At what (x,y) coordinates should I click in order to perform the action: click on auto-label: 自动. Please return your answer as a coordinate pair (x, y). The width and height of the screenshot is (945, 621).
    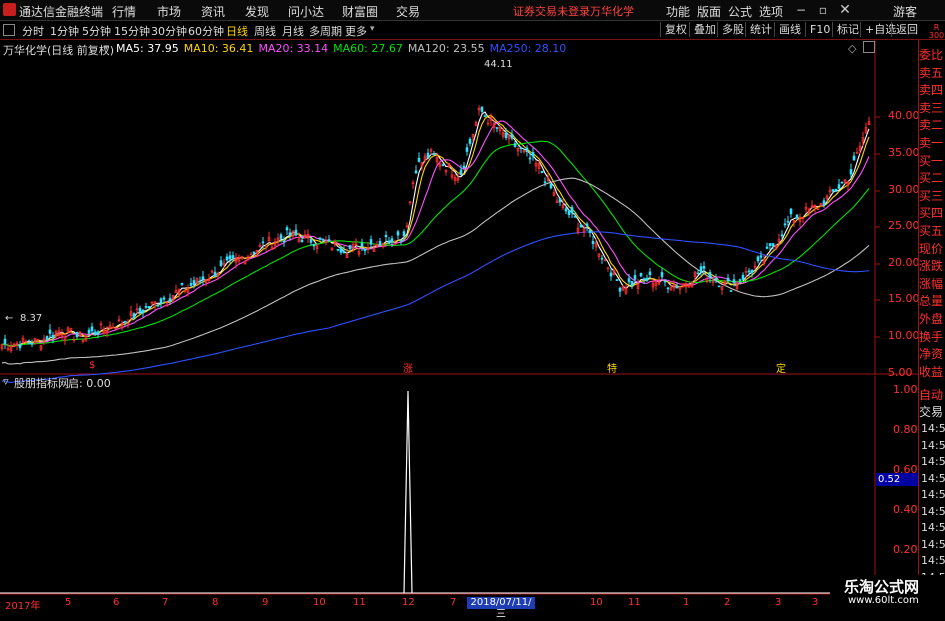
    Looking at the image, I should click on (931, 394).